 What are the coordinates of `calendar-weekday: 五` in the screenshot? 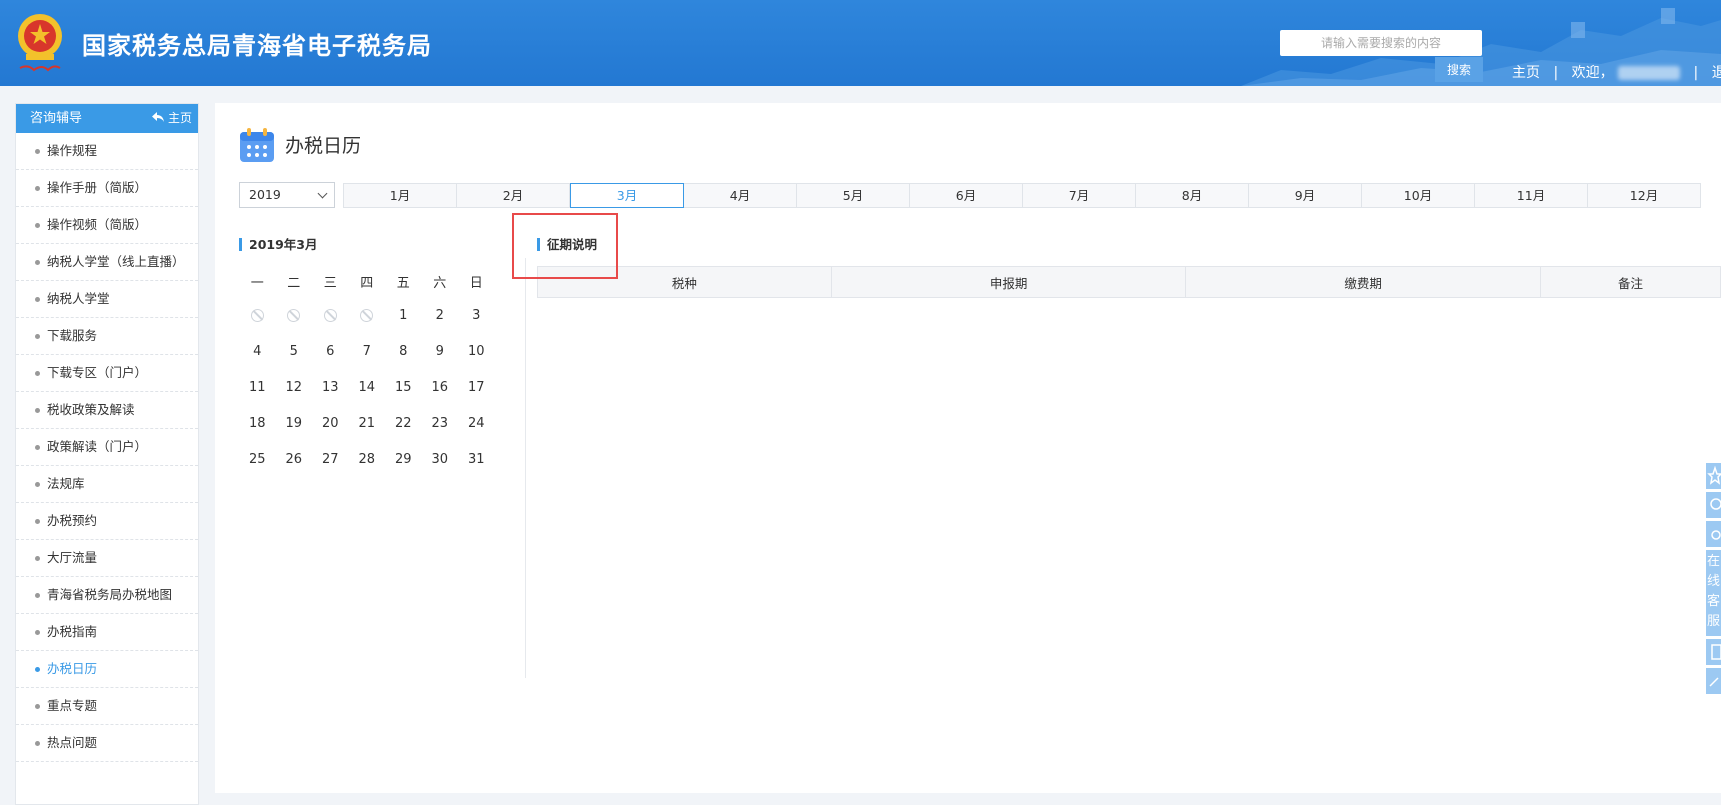 It's located at (403, 283).